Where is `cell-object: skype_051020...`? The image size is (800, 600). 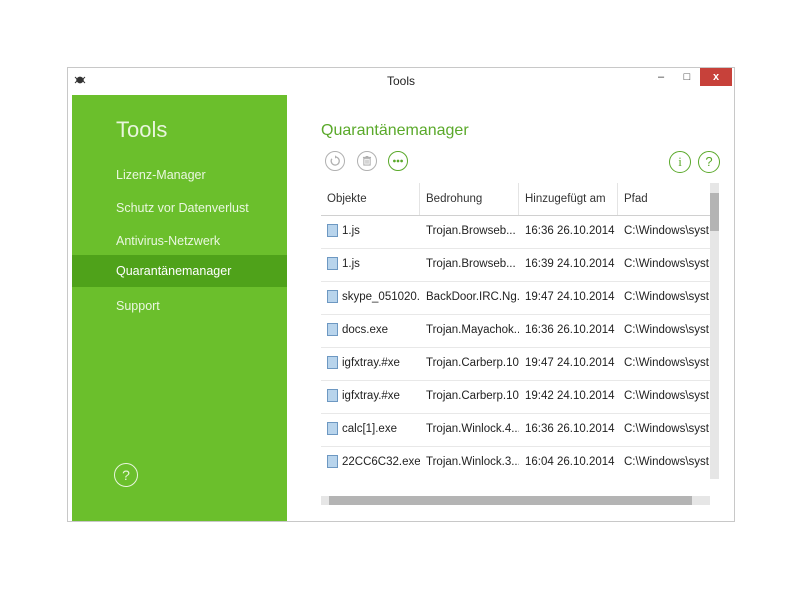 cell-object: skype_051020... is located at coordinates (370, 297).